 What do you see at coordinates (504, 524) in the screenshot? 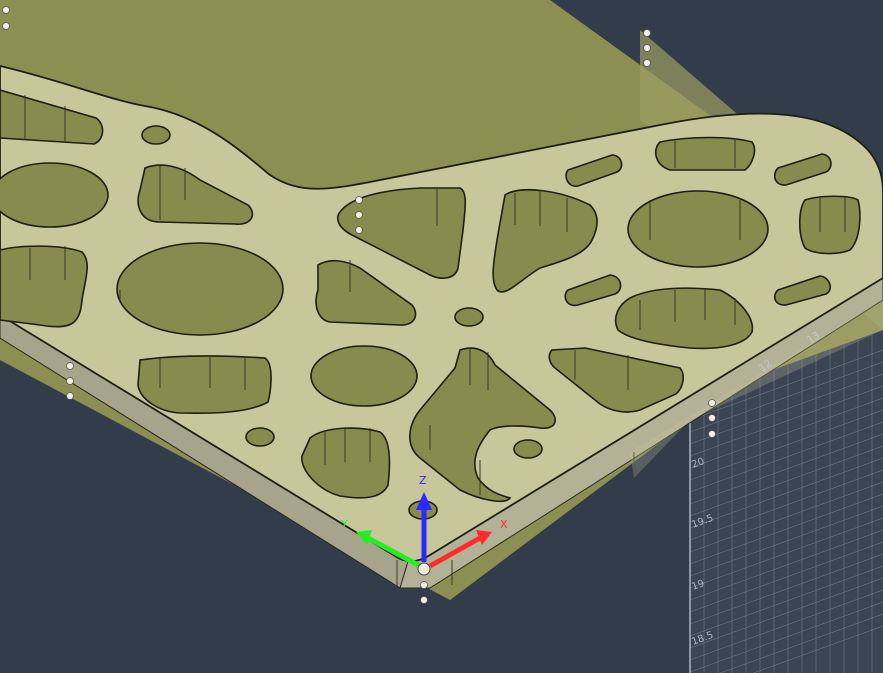
I see `x-axis-label: X` at bounding box center [504, 524].